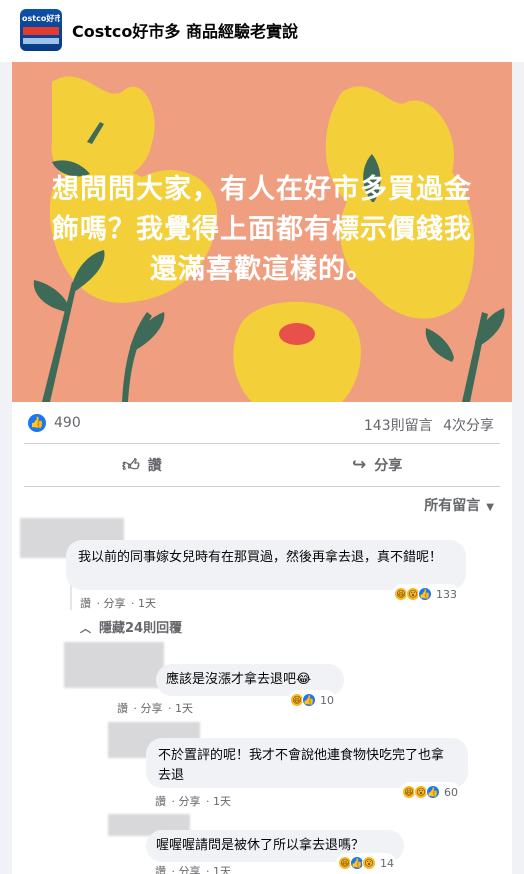  I want to click on comment-text: 應該是沒漲才拿去退吧😂, so click(239, 679).